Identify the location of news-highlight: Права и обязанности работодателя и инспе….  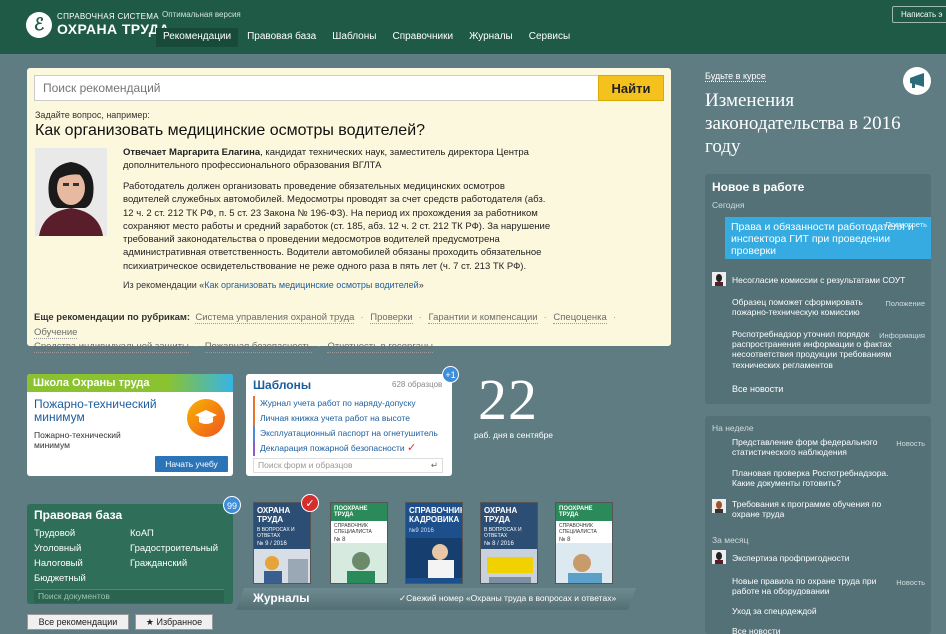
(828, 238).